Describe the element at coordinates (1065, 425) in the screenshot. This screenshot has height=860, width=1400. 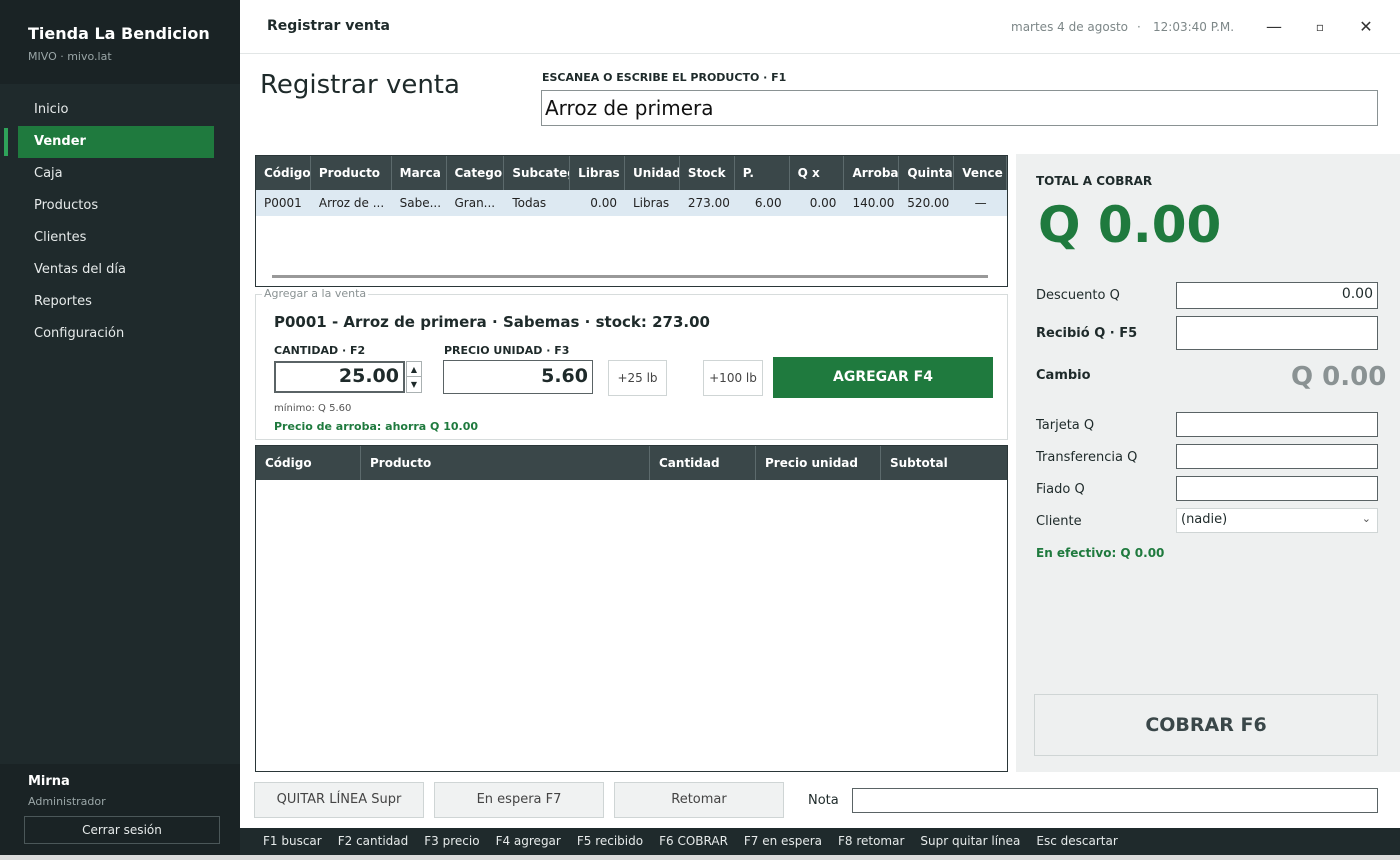
I see `card-label: Tarjeta Q` at that location.